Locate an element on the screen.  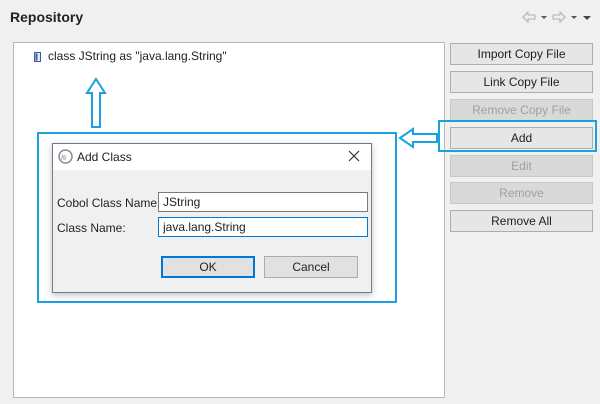
arrow-left-annotation is located at coordinates (418, 138).